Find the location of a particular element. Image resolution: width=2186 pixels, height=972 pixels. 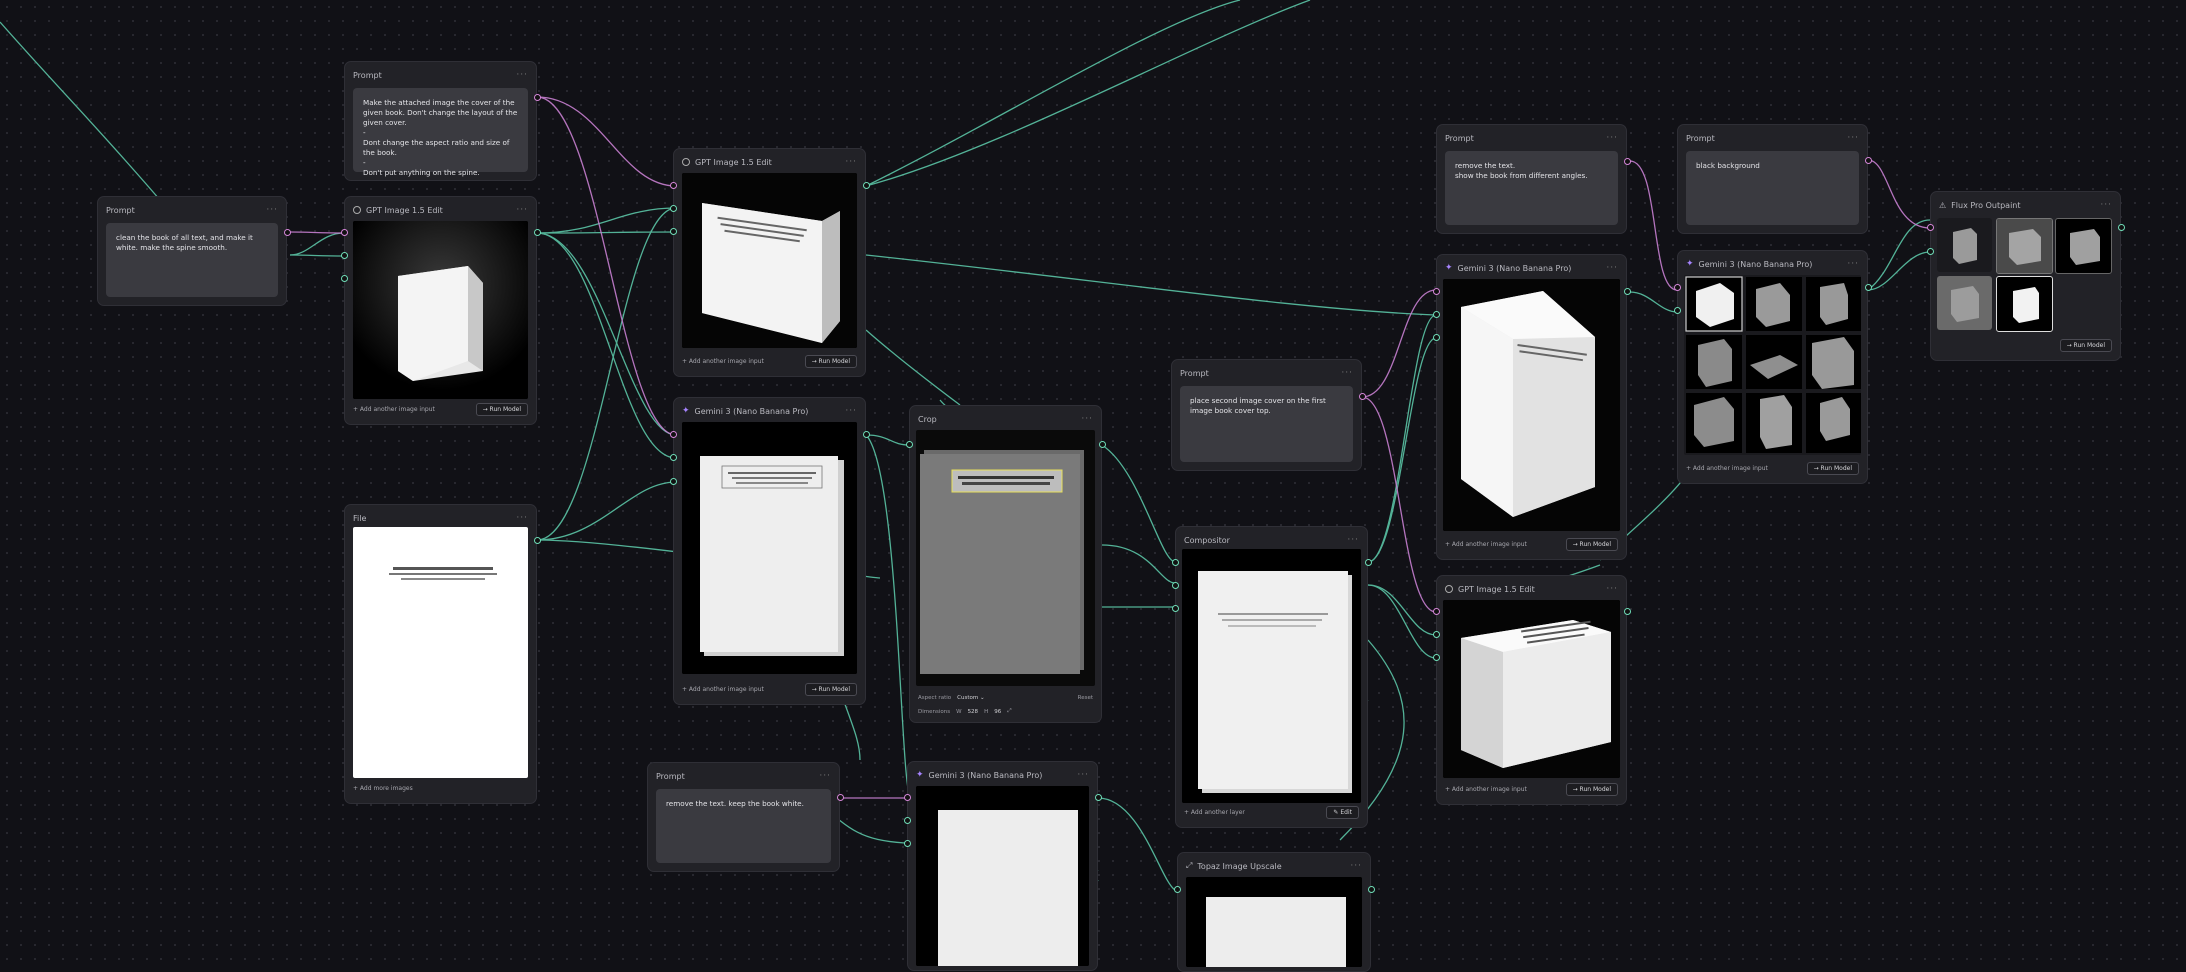

flux-outpaint-node: ⚠ Flux Pro Outpaint ··· → Run Model is located at coordinates (2025, 276).